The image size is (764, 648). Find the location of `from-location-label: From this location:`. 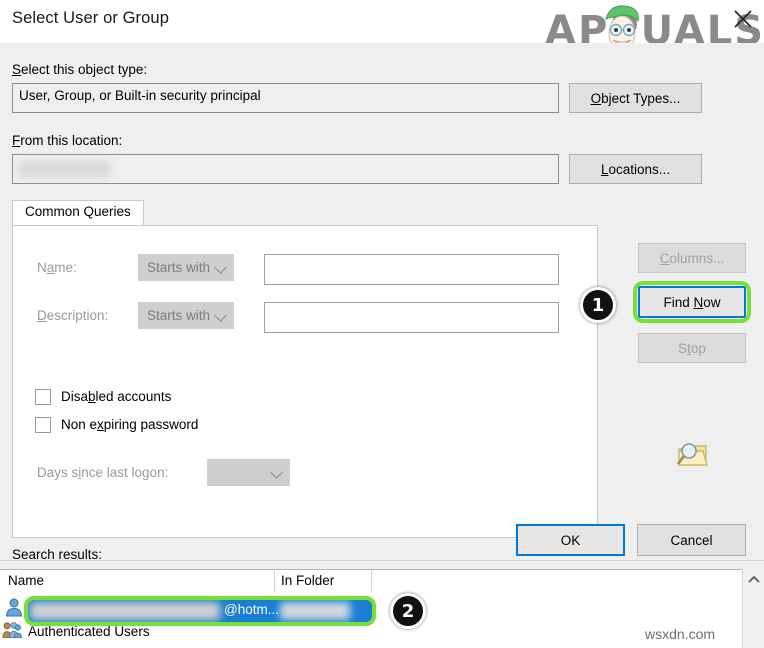

from-location-label: From this location: is located at coordinates (67, 140).